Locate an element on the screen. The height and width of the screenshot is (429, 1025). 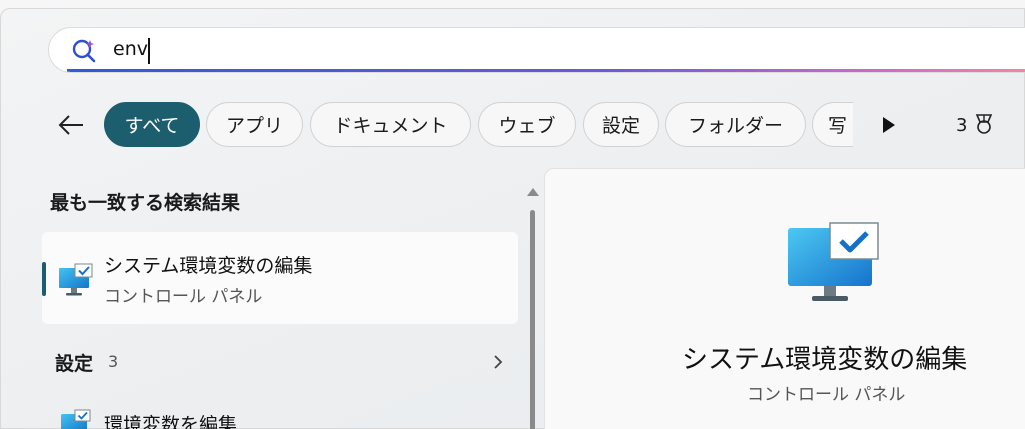
filter-chip-documents: ドキュメント is located at coordinates (390, 124).